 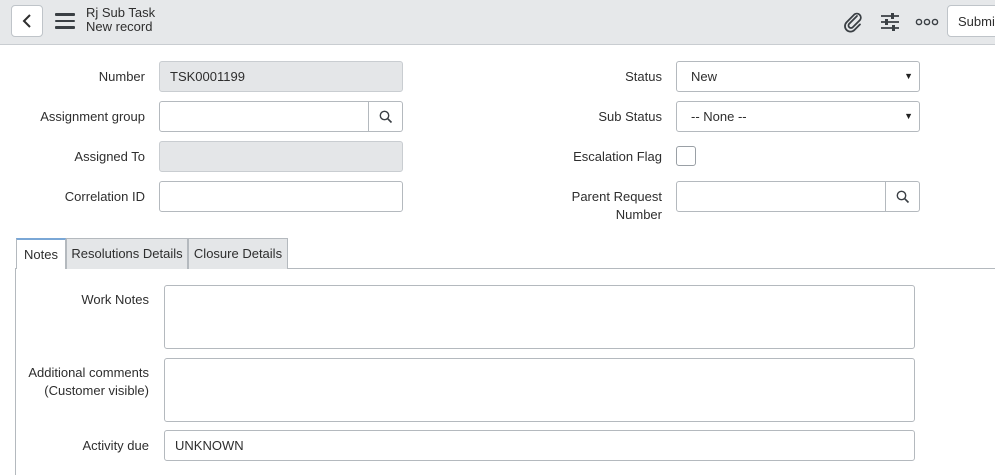 What do you see at coordinates (853, 22) in the screenshot?
I see `paperclip-icon` at bounding box center [853, 22].